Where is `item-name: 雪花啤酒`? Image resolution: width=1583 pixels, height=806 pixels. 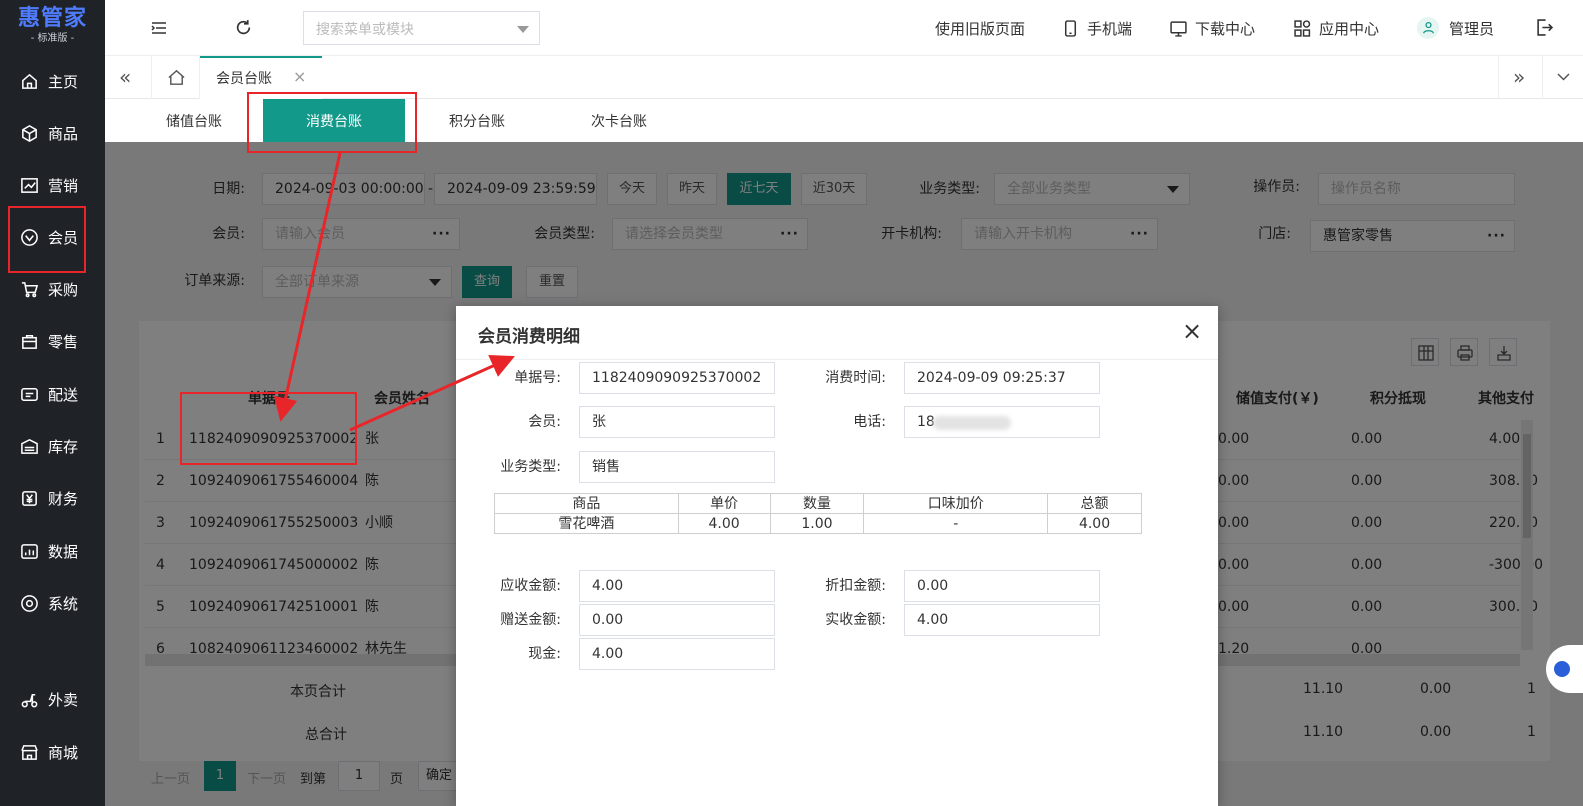
item-name: 雪花啤酒 is located at coordinates (586, 523).